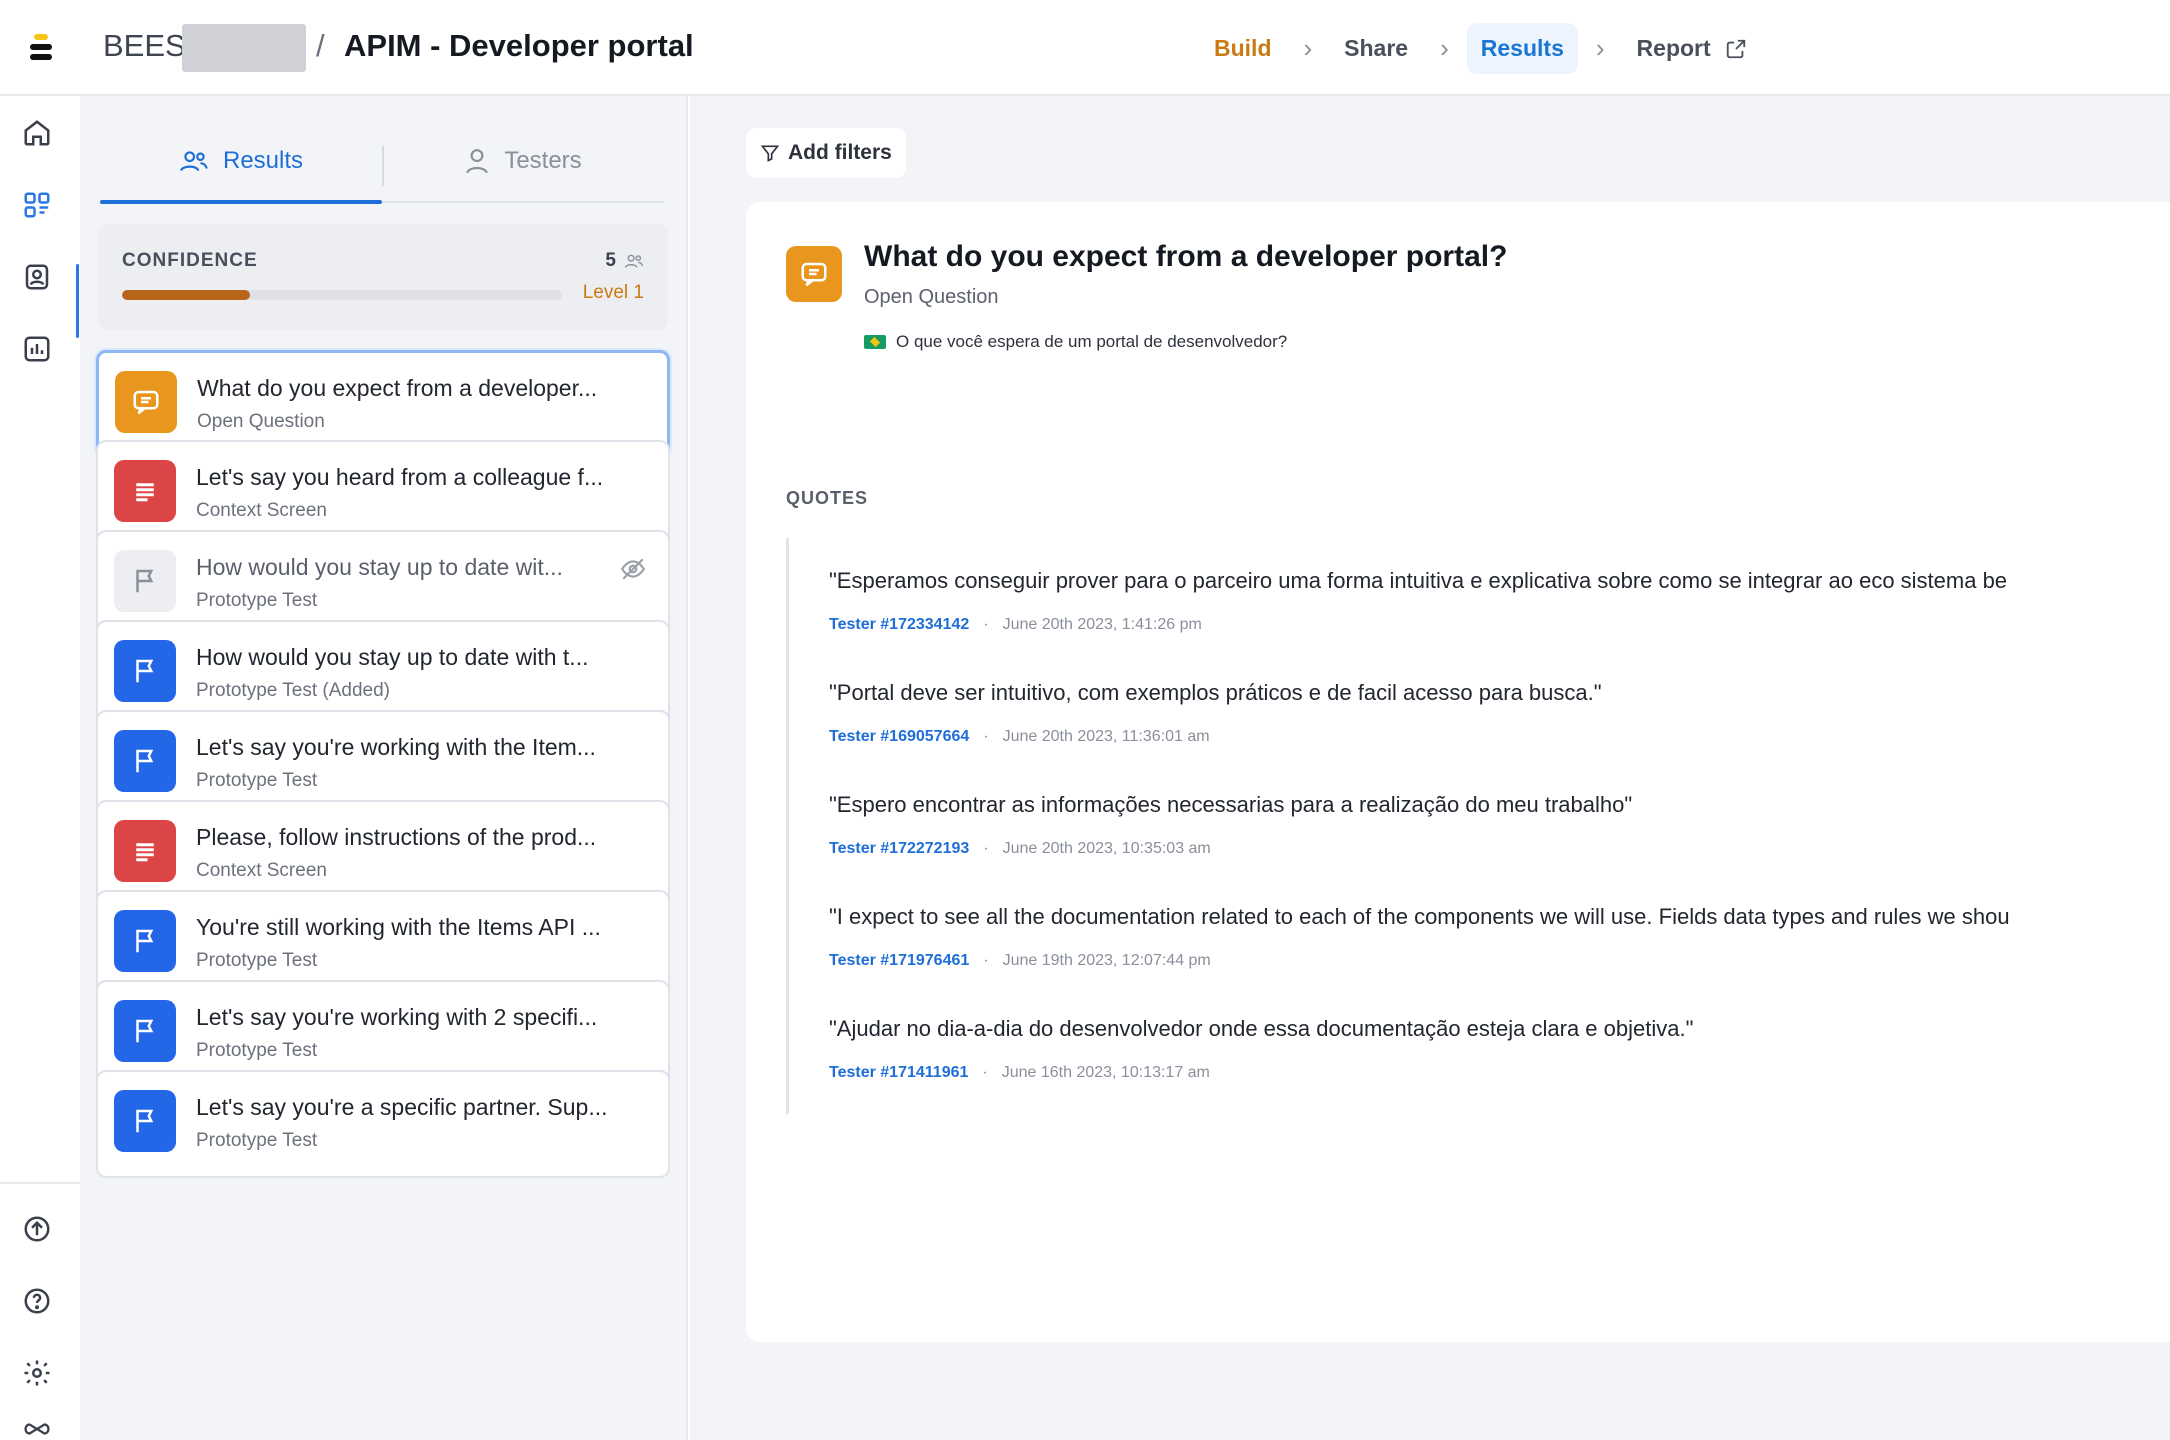 The height and width of the screenshot is (1440, 2170). What do you see at coordinates (37, 1426) in the screenshot?
I see `infinity-icon` at bounding box center [37, 1426].